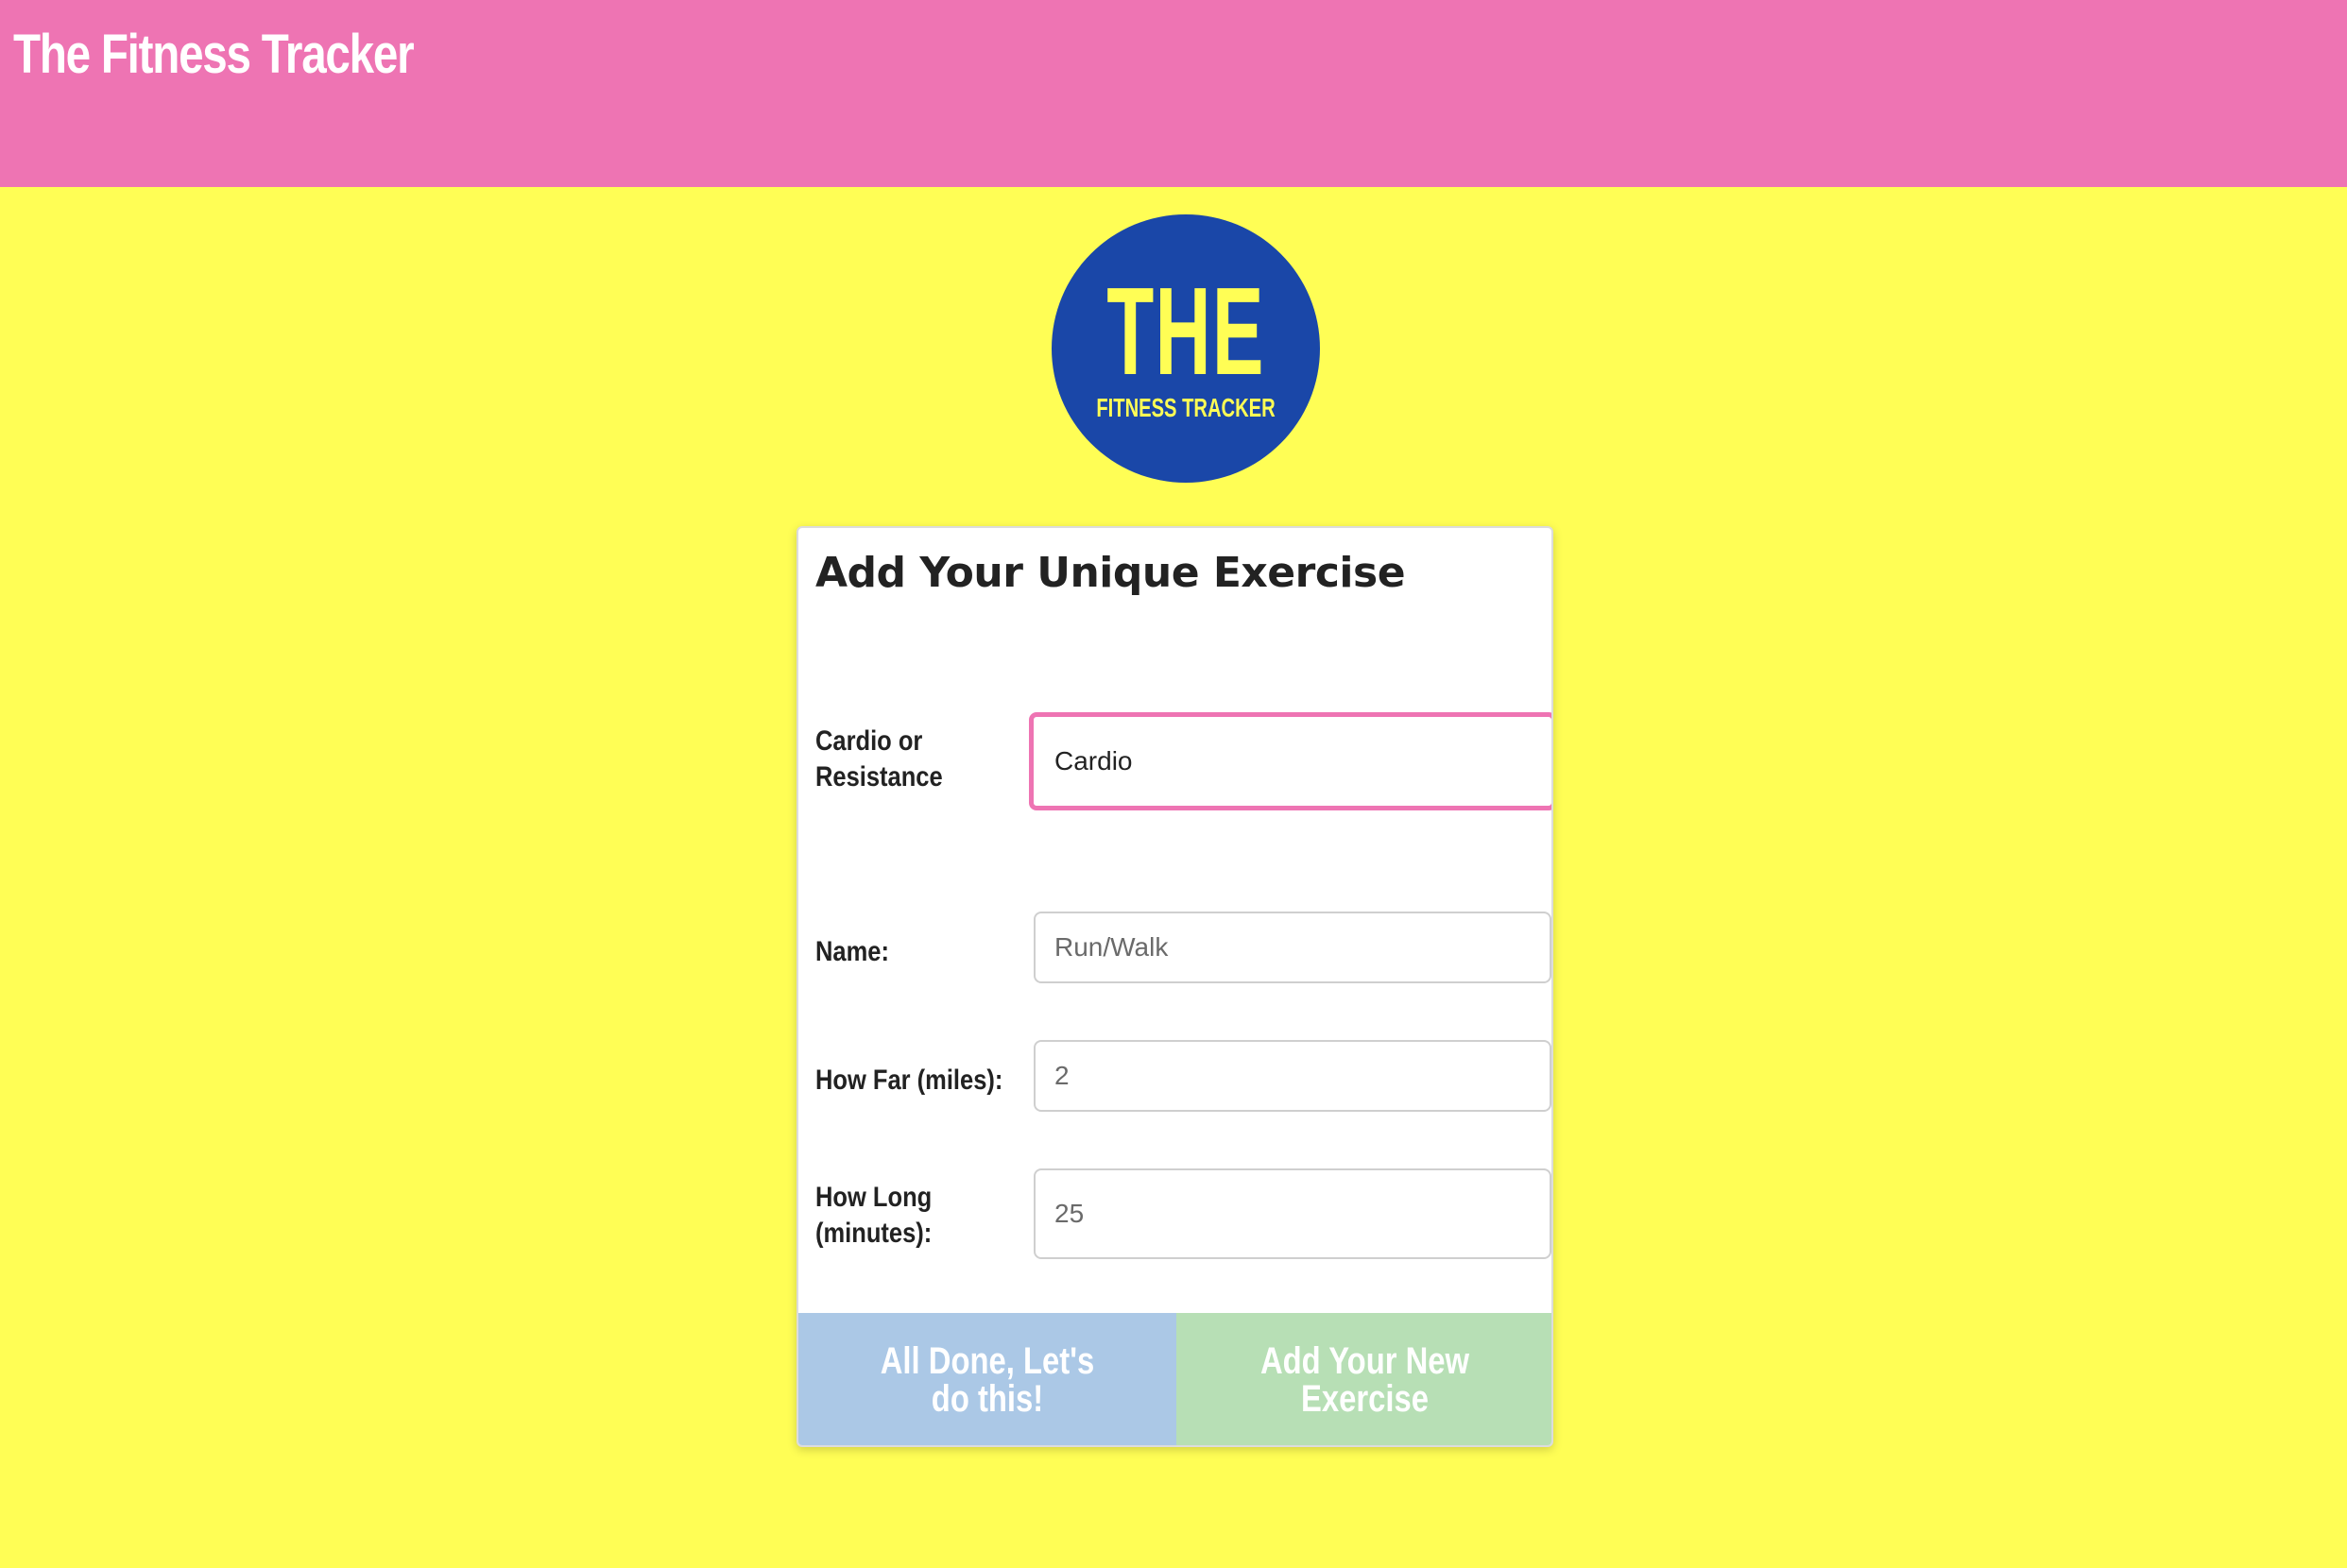 This screenshot has height=1568, width=2347. What do you see at coordinates (214, 54) in the screenshot?
I see `app-title: The Fitness Tracker` at bounding box center [214, 54].